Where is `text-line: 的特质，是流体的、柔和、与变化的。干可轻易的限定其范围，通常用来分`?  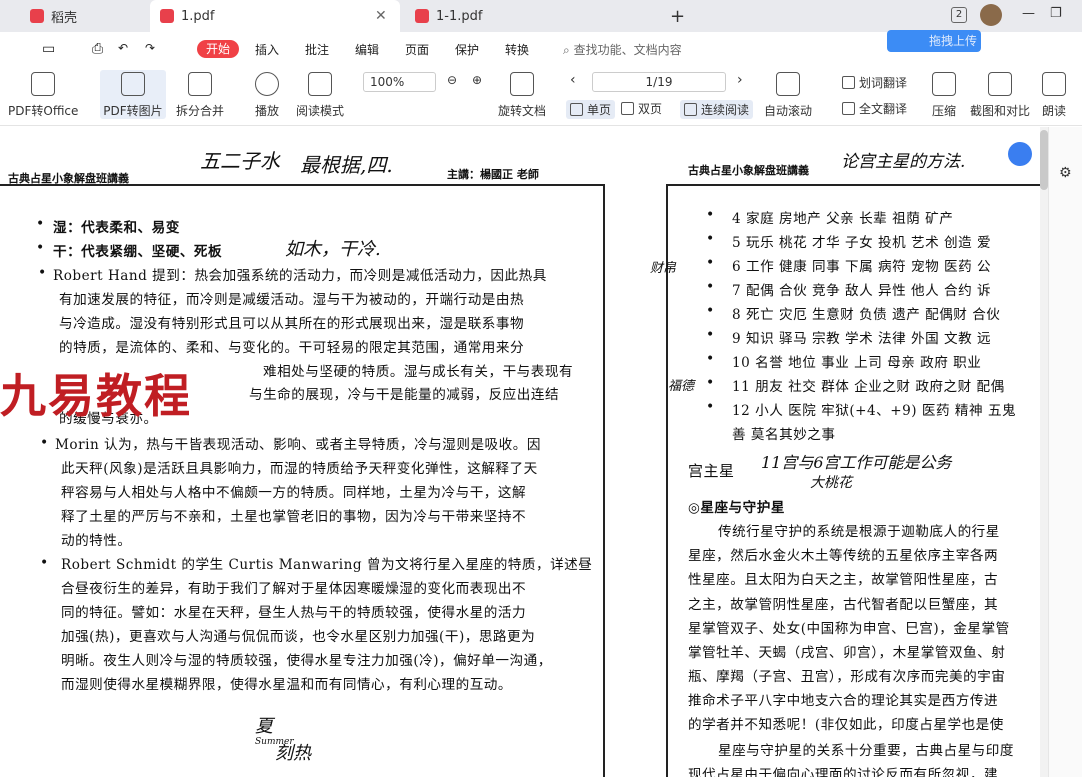
text-line: 的特质，是流体的、柔和、与变化的。干可轻易的限定其范围，通常用来分 is located at coordinates (292, 348).